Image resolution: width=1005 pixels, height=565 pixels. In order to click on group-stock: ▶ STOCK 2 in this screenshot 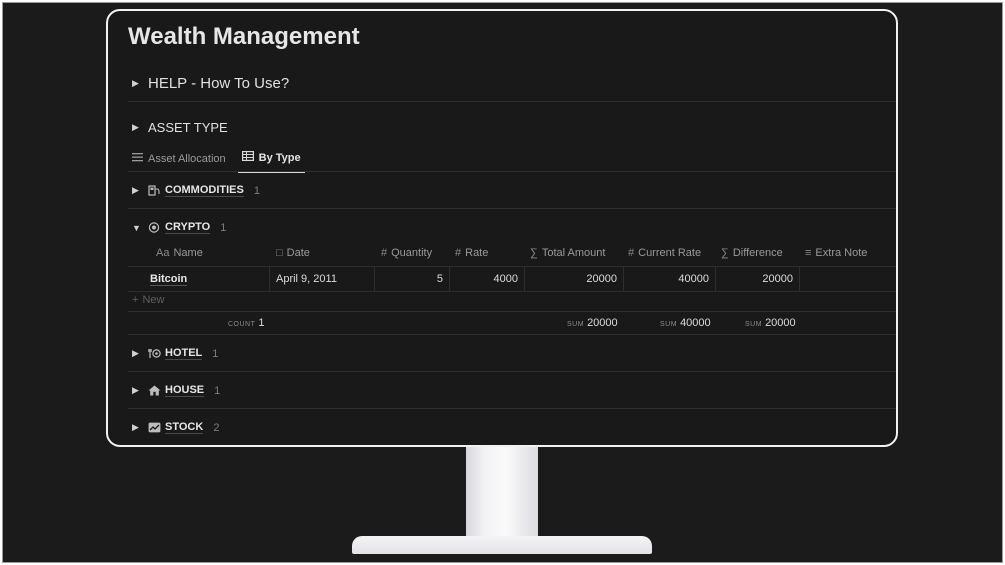, I will do `click(175, 427)`.